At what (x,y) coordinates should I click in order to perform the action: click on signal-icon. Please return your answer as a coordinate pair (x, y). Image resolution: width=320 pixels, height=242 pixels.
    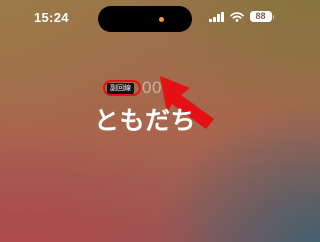
    Looking at the image, I should click on (216, 16).